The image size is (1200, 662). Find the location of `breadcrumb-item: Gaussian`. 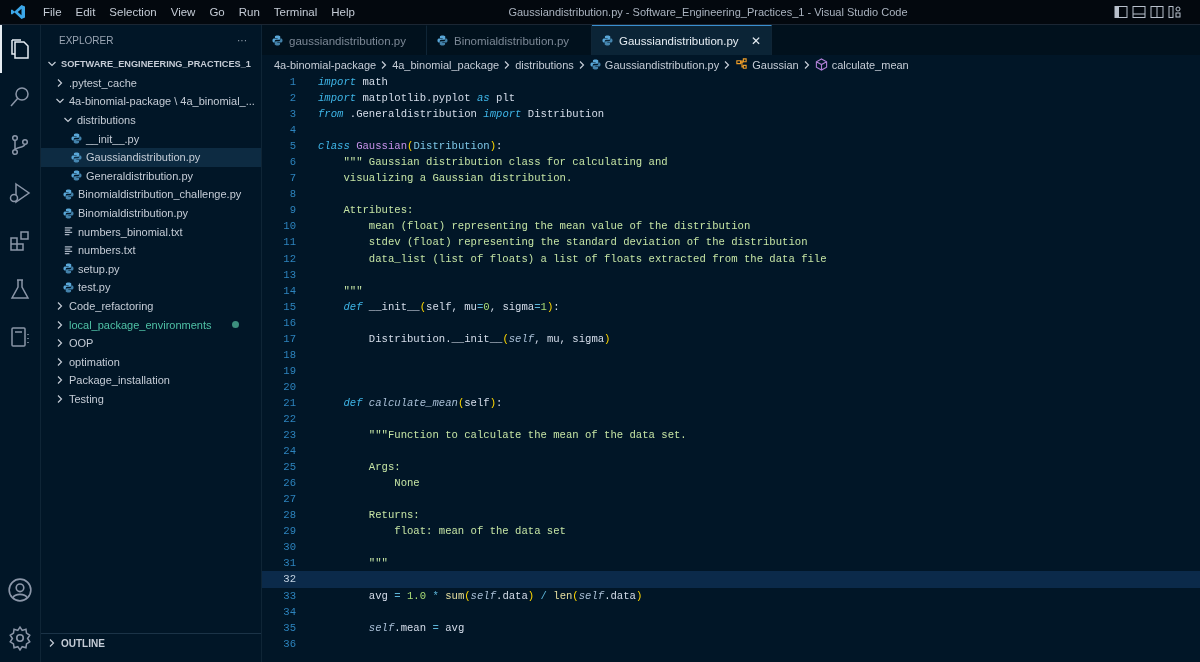

breadcrumb-item: Gaussian is located at coordinates (775, 64).